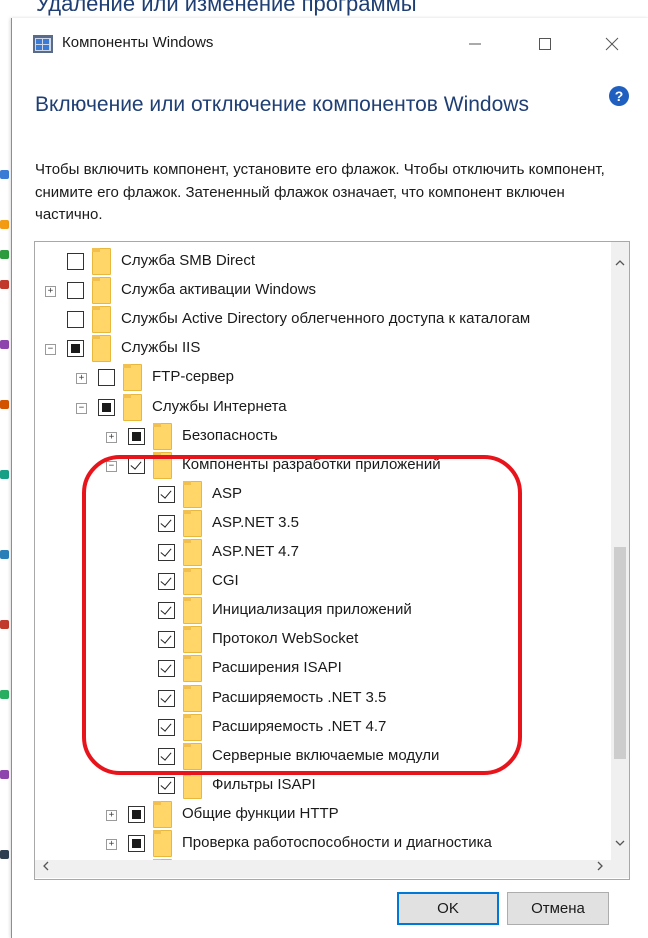  I want to click on scroll-right-arrow-icon, so click(600, 869).